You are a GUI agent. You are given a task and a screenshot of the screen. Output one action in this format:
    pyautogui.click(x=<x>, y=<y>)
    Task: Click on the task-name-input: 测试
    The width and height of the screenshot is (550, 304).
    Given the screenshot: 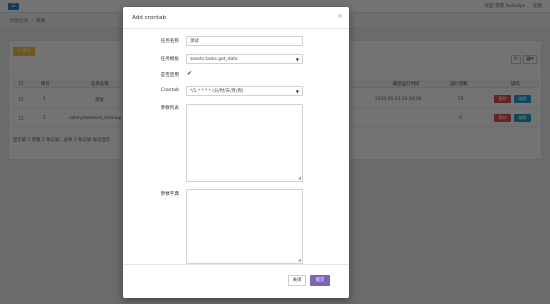 What is the action you would take?
    pyautogui.click(x=244, y=41)
    